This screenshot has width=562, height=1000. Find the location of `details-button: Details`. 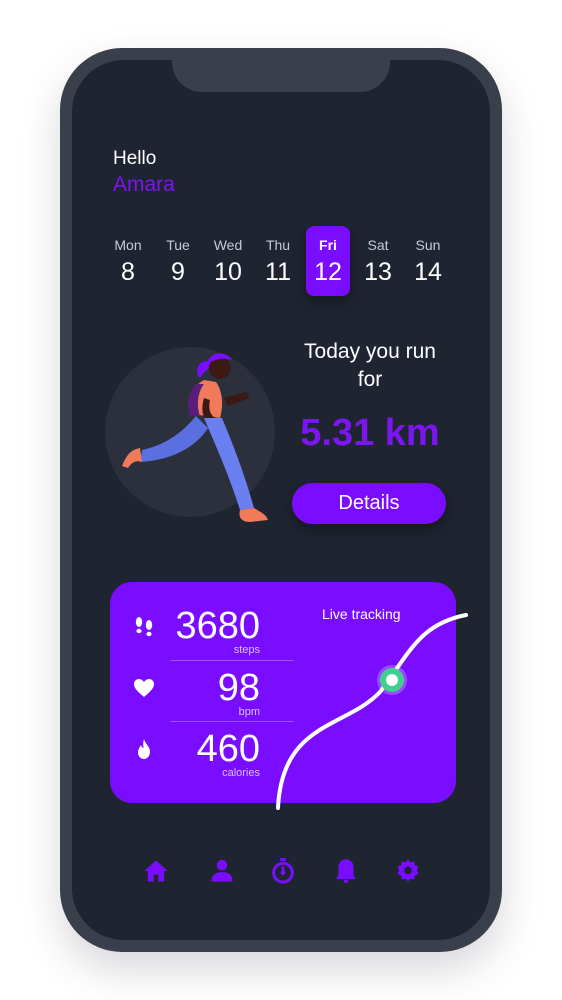

details-button: Details is located at coordinates (369, 503).